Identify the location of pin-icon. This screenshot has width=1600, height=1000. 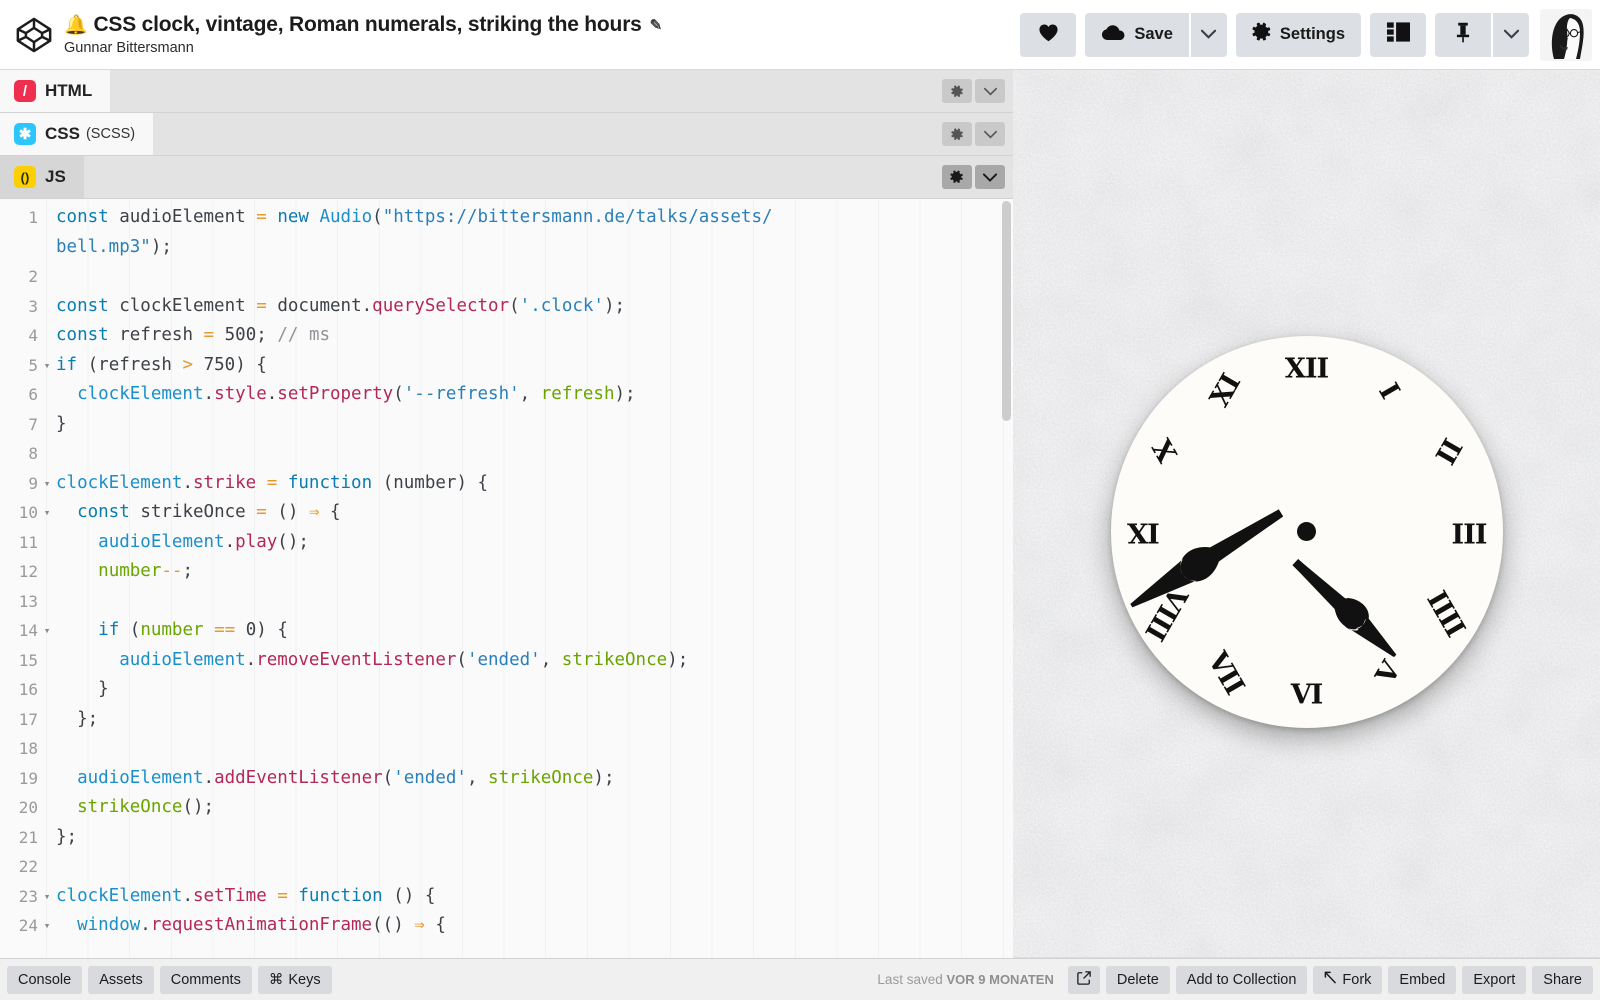
(1463, 35).